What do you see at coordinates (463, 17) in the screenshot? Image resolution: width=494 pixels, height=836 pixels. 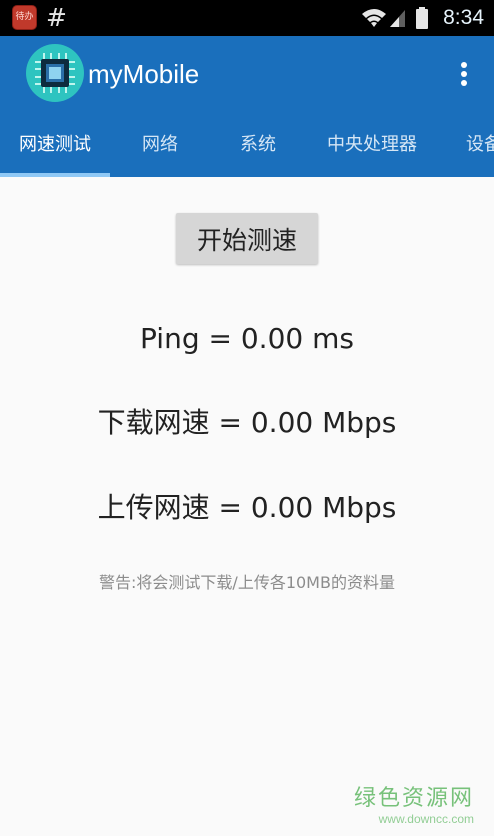 I see `clock: 8:34` at bounding box center [463, 17].